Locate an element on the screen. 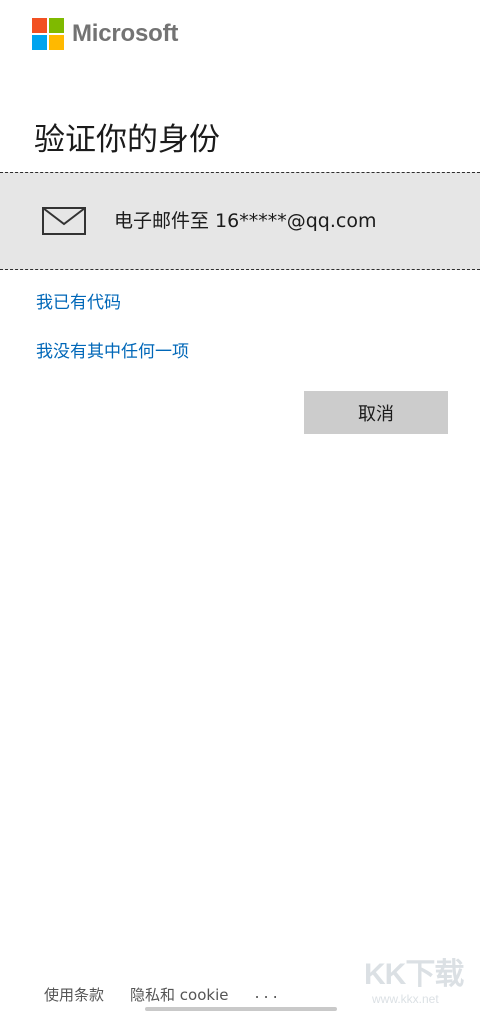  brand-name: Microsoft is located at coordinates (125, 33).